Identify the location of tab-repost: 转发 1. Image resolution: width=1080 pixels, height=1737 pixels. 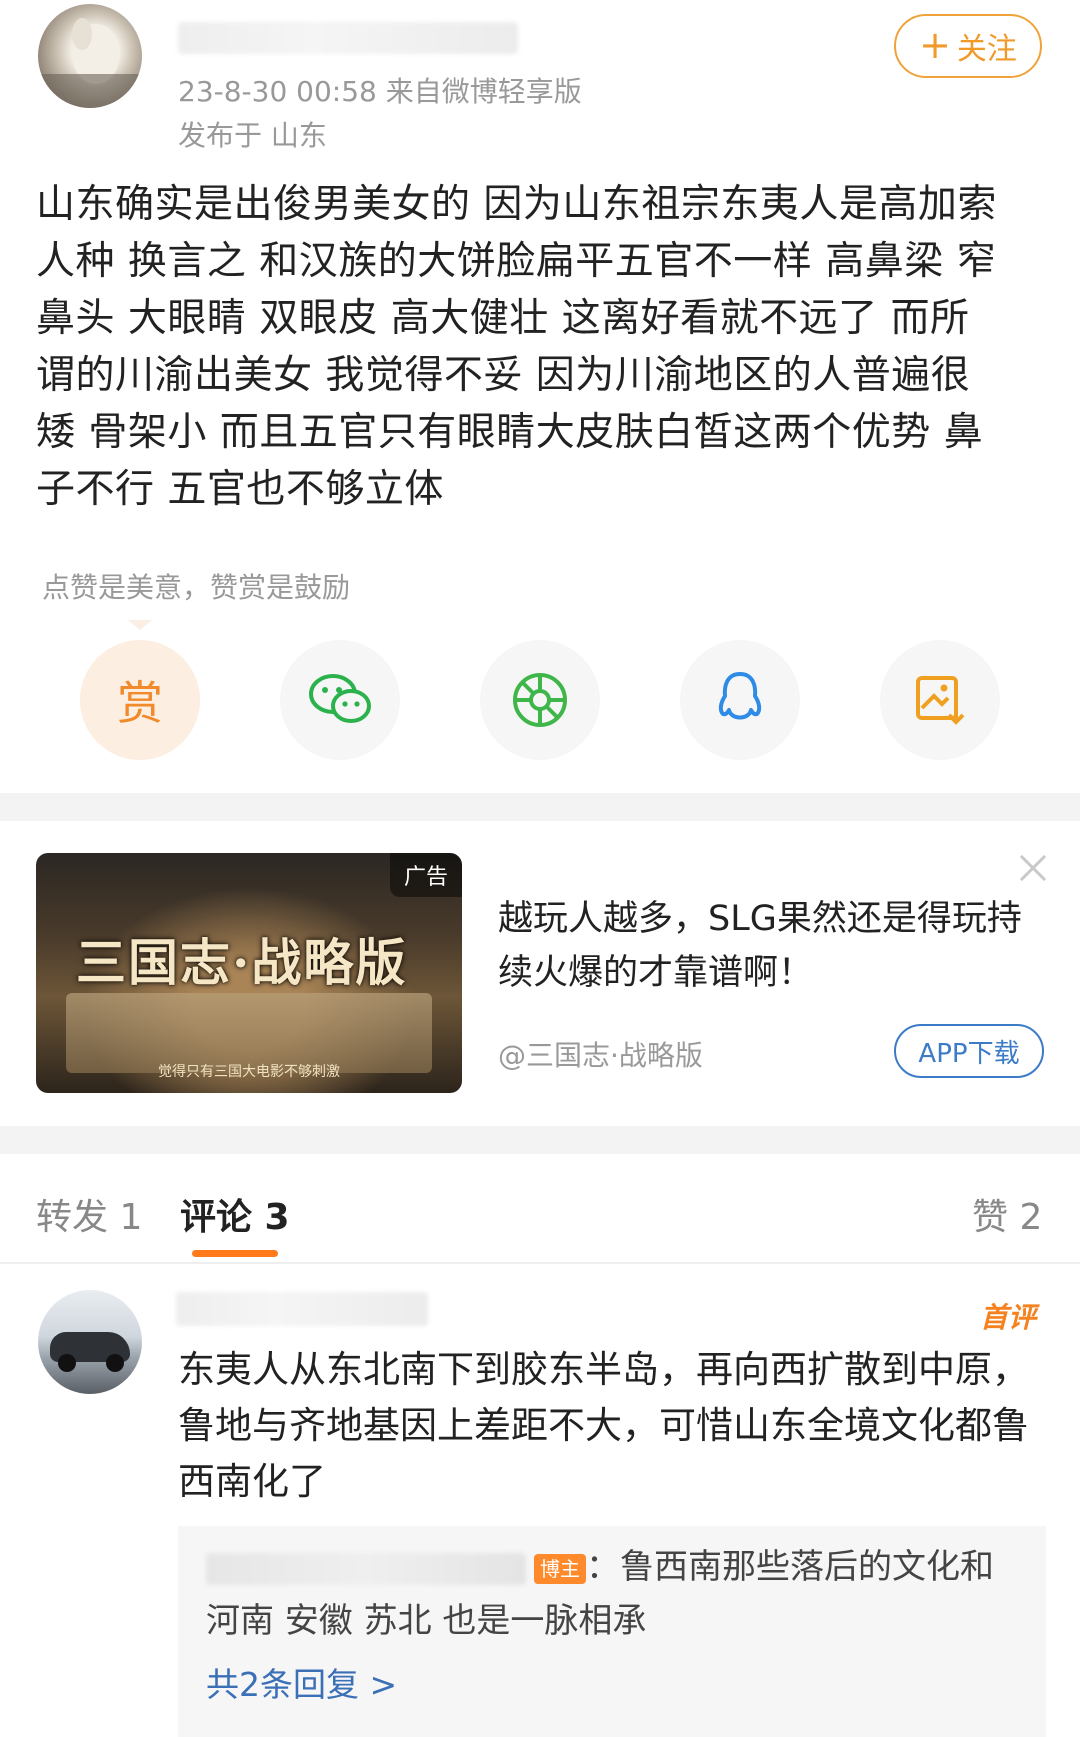
(89, 1214).